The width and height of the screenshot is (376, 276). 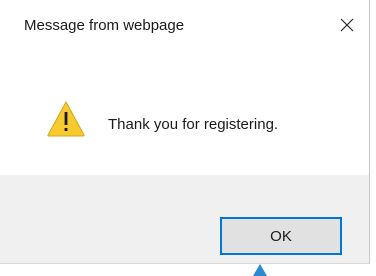 I want to click on mouse-pointer-icon, so click(x=260, y=270).